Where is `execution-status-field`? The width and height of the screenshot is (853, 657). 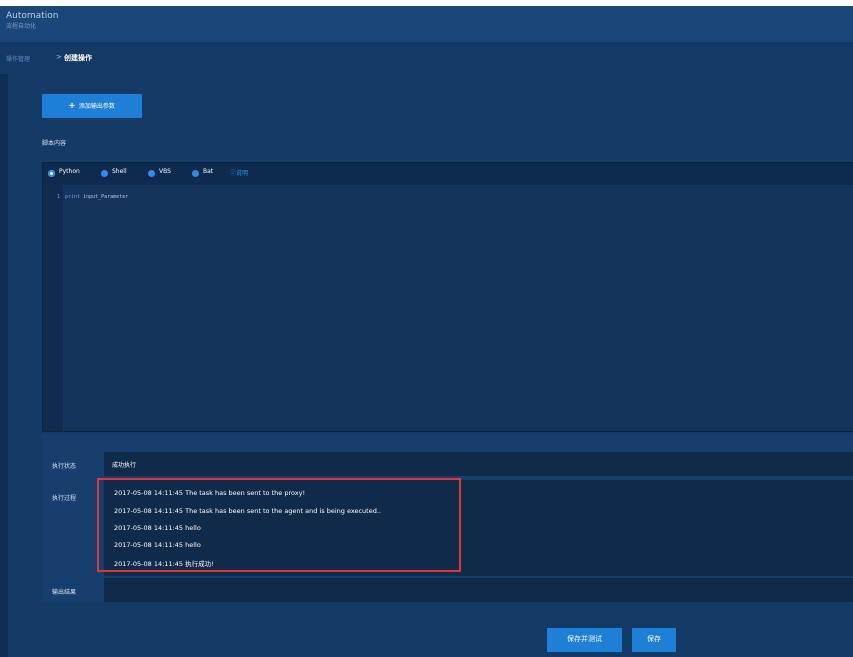
execution-status-field is located at coordinates (478, 464).